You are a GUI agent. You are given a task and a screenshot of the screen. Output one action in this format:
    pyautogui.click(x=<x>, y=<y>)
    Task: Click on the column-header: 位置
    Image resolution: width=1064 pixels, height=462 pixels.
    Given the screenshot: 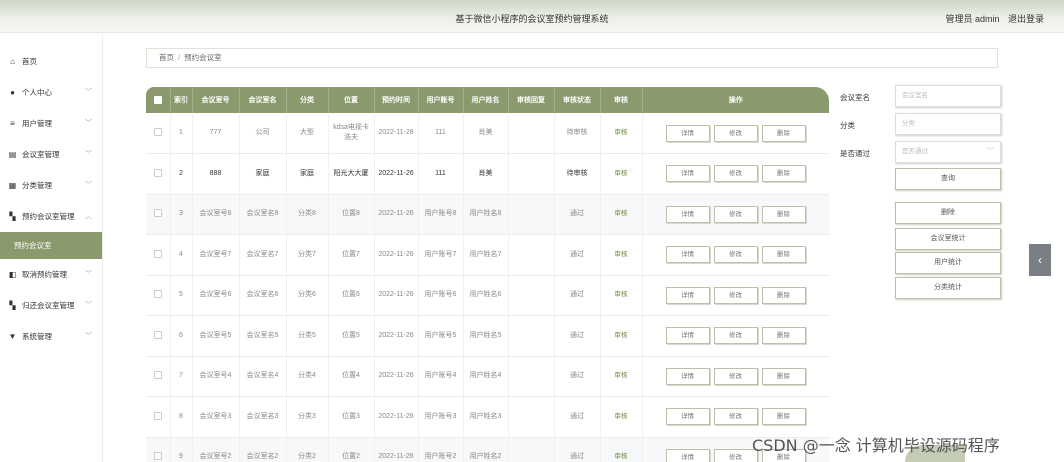 What is the action you would take?
    pyautogui.click(x=351, y=100)
    